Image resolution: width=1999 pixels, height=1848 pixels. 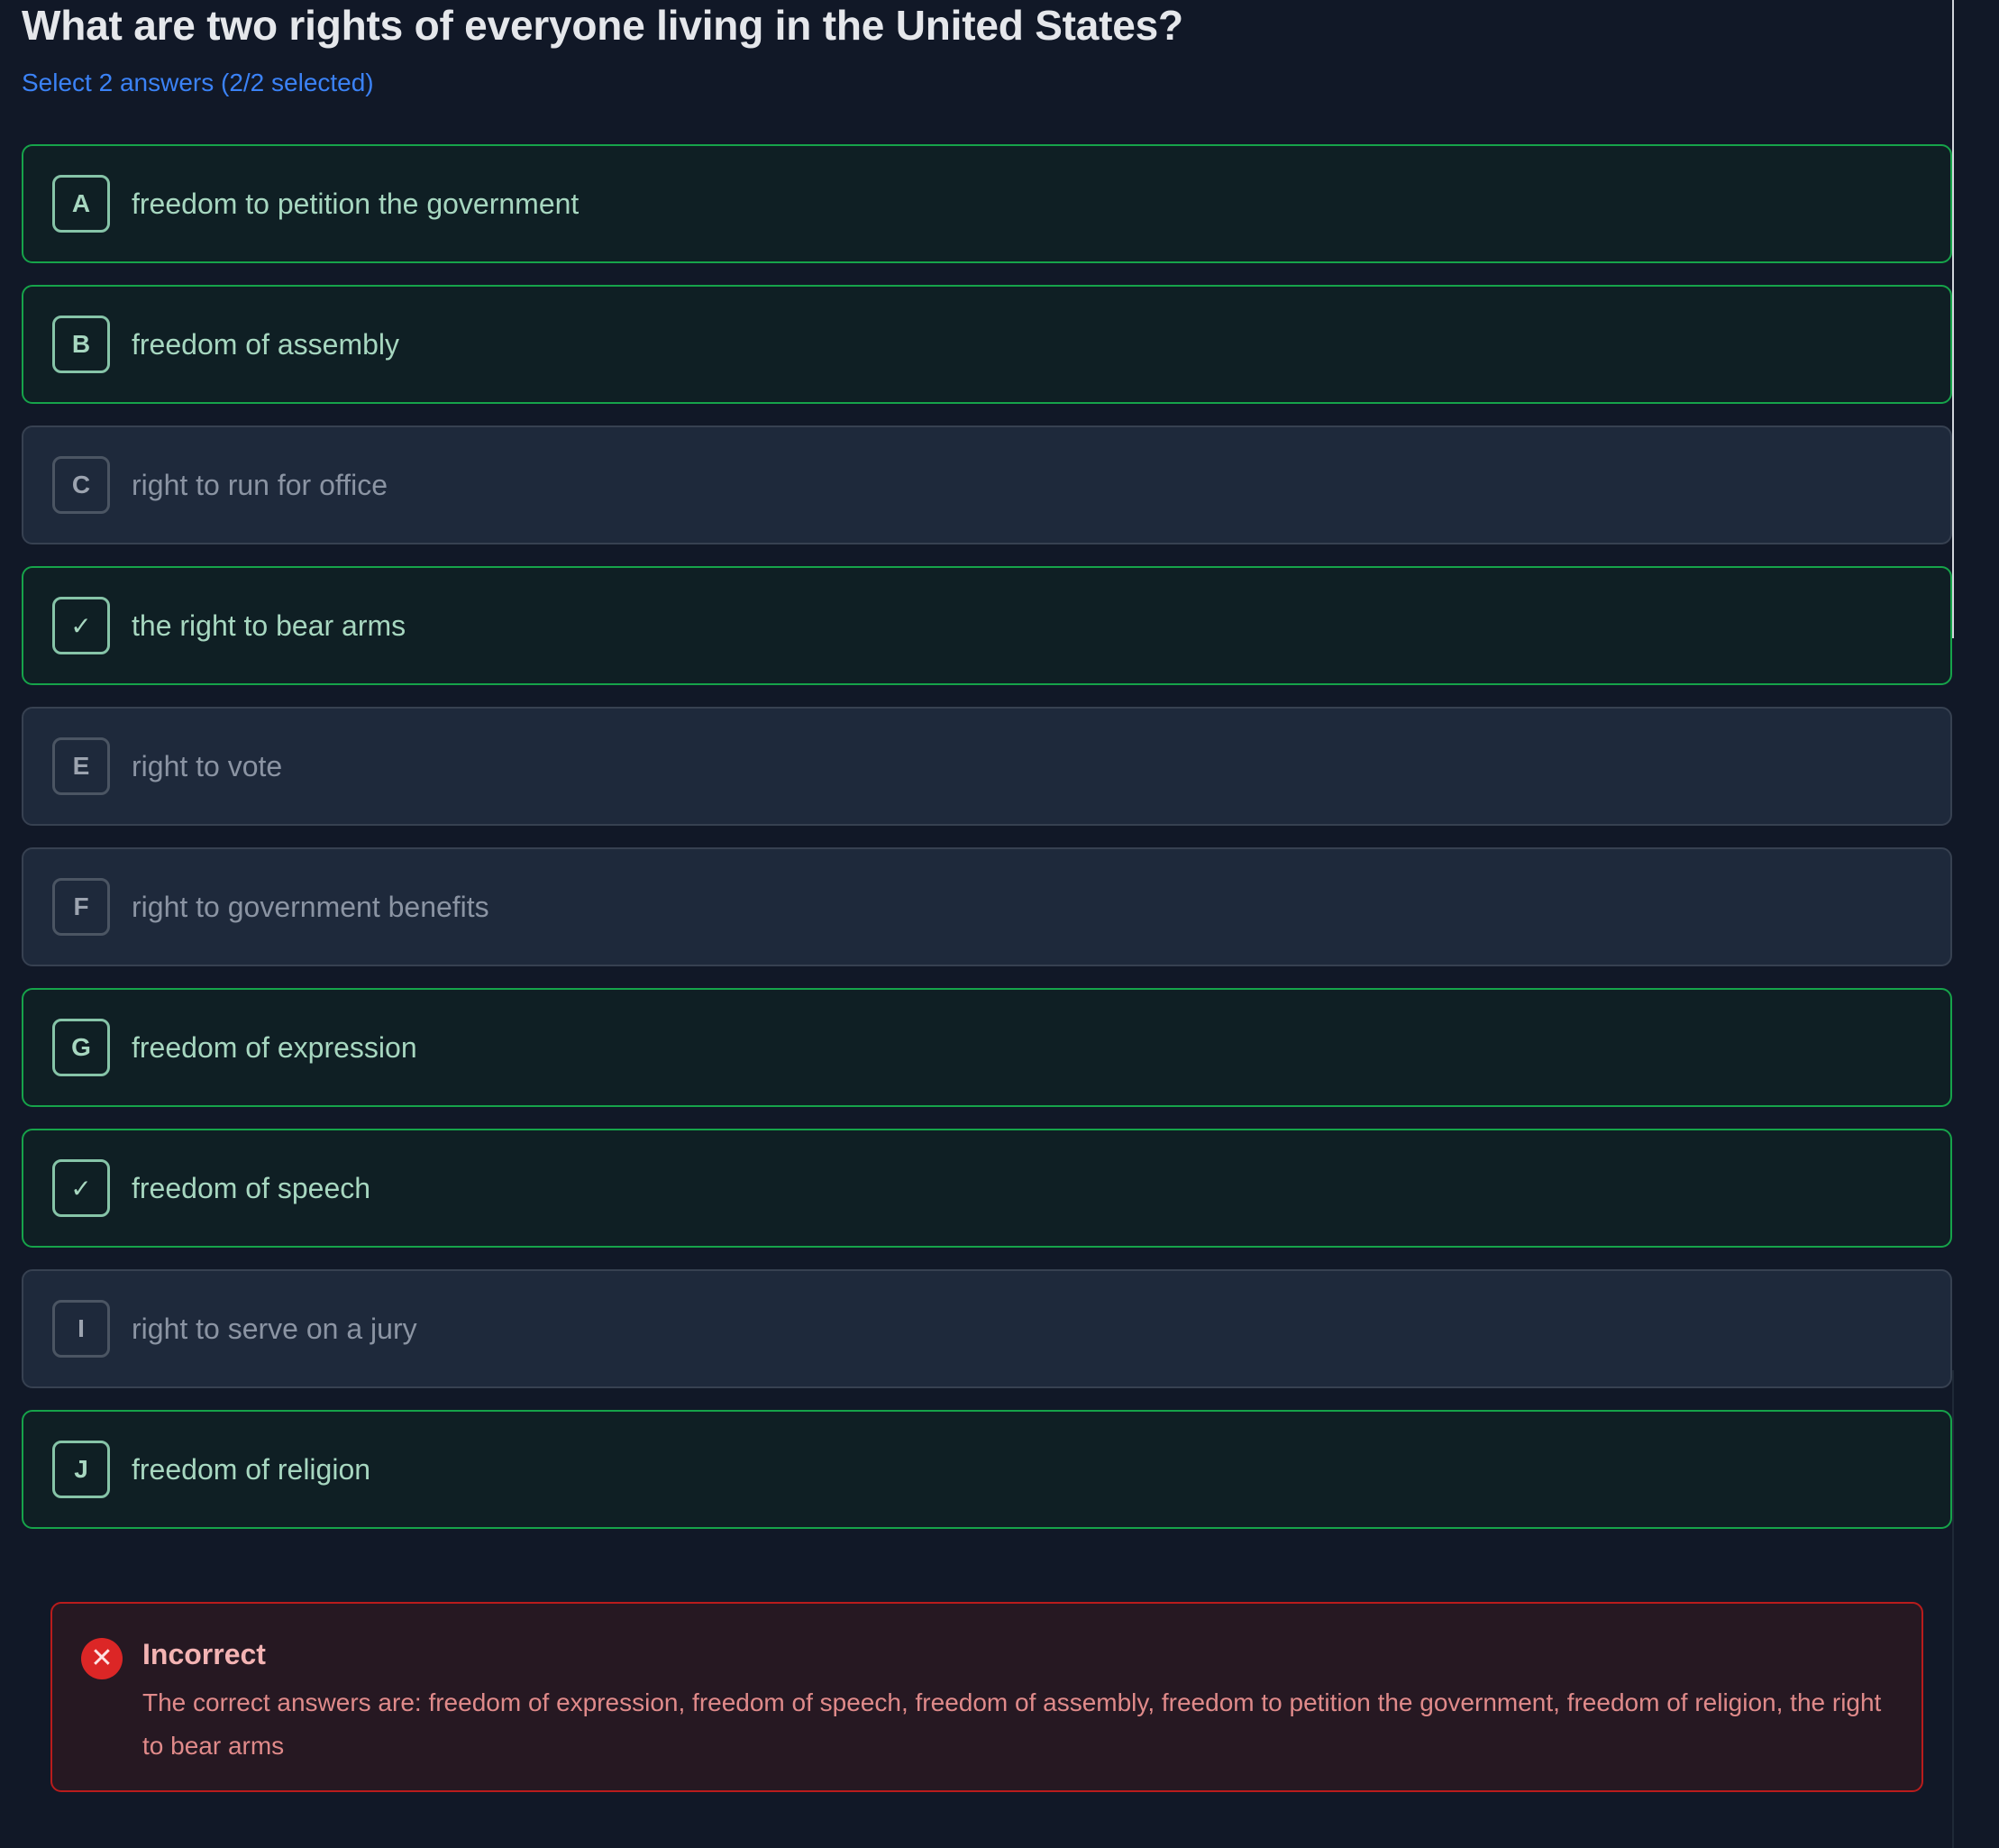 I want to click on option-label: freedom of speech, so click(x=252, y=1187).